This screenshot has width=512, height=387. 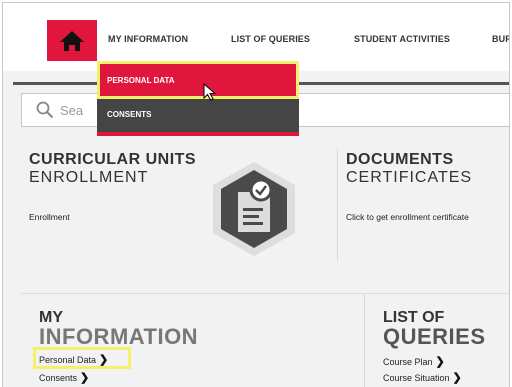 I want to click on nav-more-item: BUR, so click(x=500, y=39).